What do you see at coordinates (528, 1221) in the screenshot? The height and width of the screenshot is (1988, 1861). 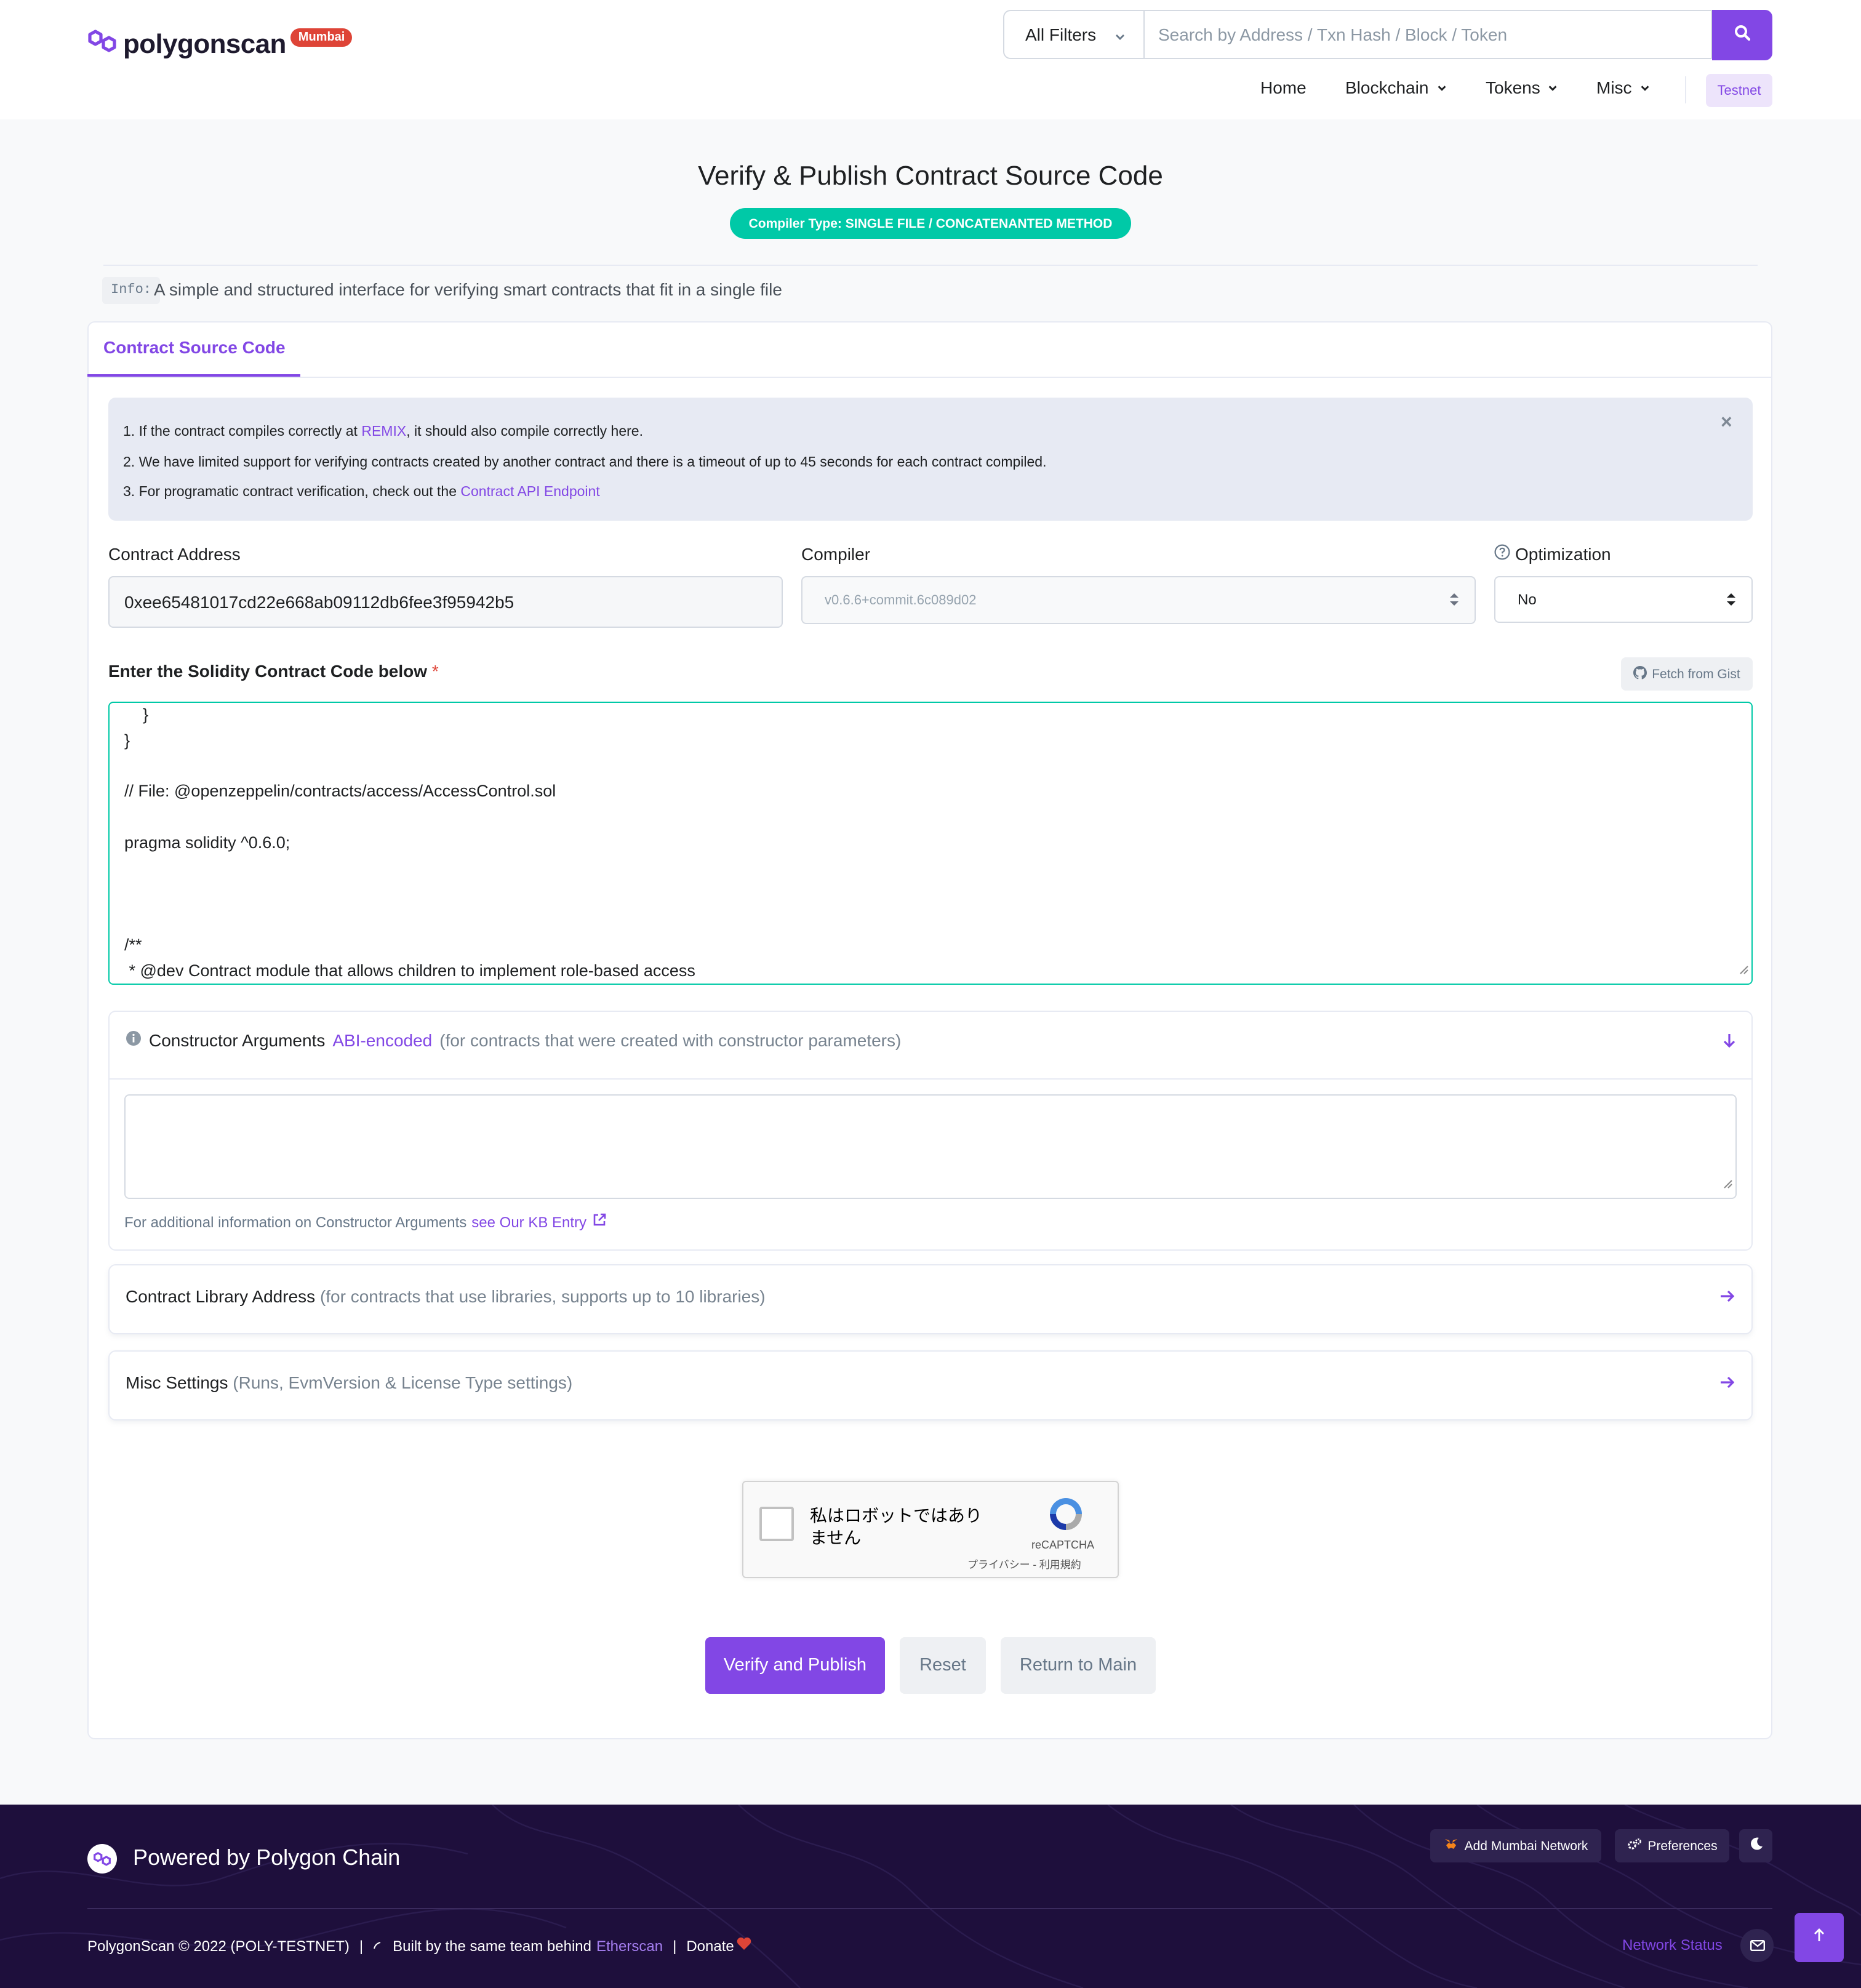 I see `kb-entry-link: see Our KB Entry` at bounding box center [528, 1221].